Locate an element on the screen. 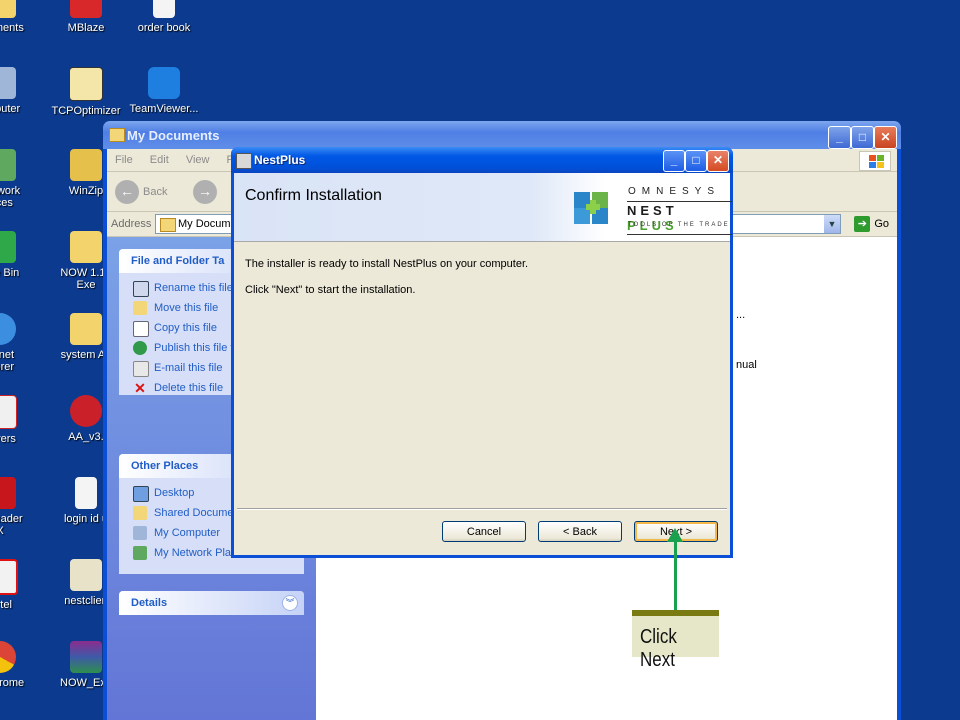 Image resolution: width=960 pixels, height=720 pixels. tcpoptimizer-icon is located at coordinates (86, 84).